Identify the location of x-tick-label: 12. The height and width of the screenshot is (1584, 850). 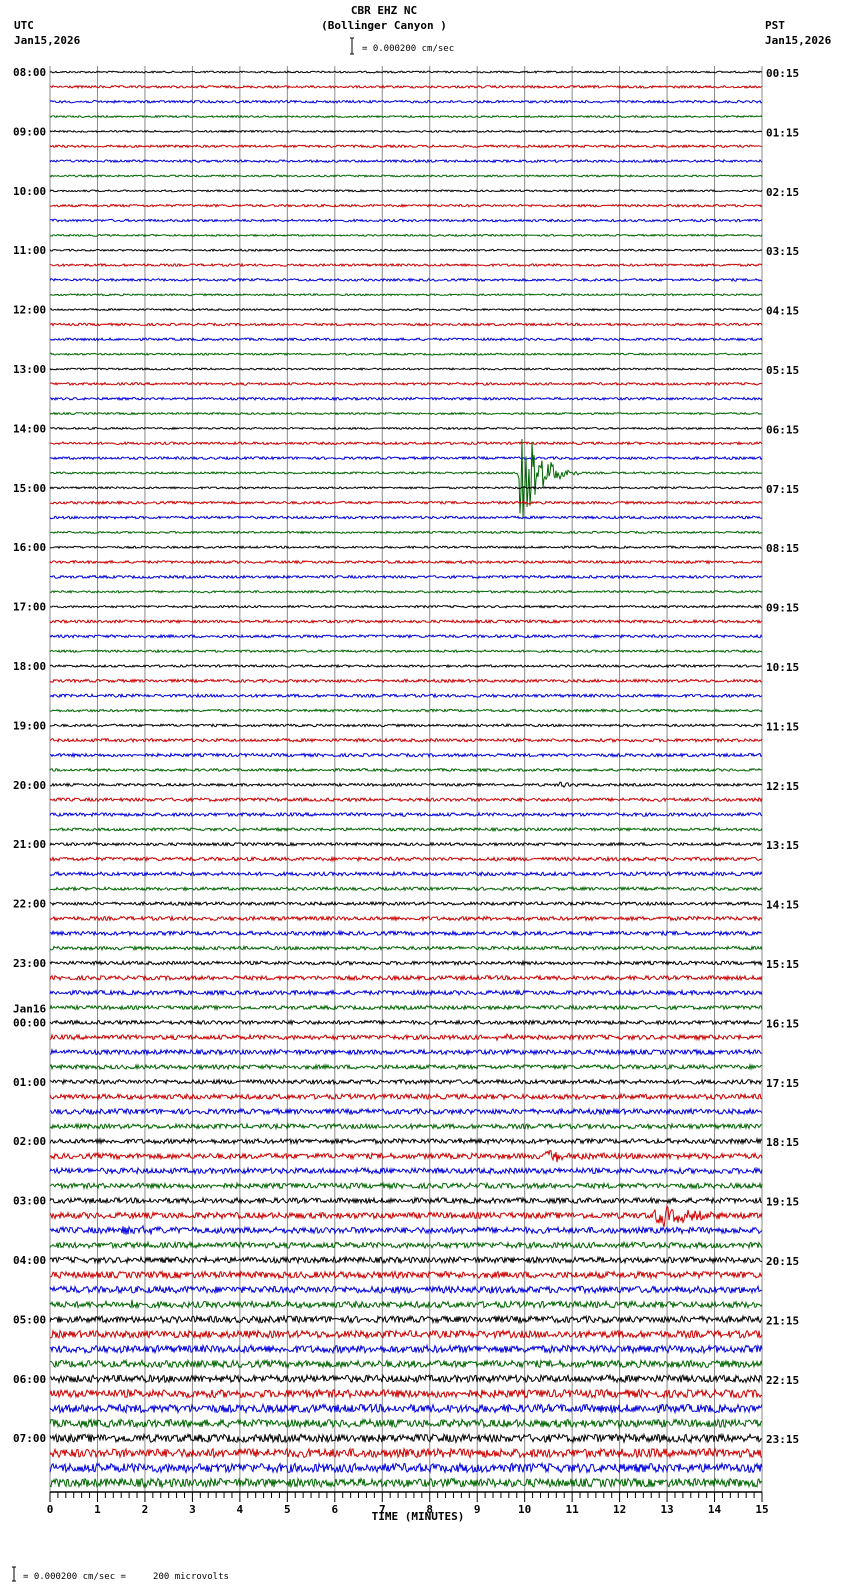
(619, 1509).